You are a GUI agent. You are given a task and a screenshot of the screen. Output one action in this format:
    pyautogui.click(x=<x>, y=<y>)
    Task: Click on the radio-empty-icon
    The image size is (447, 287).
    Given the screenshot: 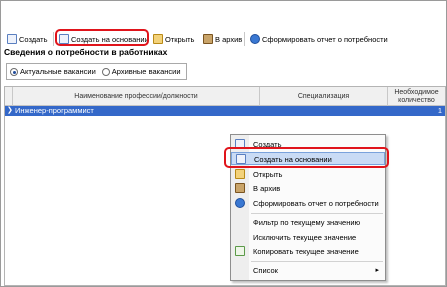 What is the action you would take?
    pyautogui.click(x=105, y=71)
    